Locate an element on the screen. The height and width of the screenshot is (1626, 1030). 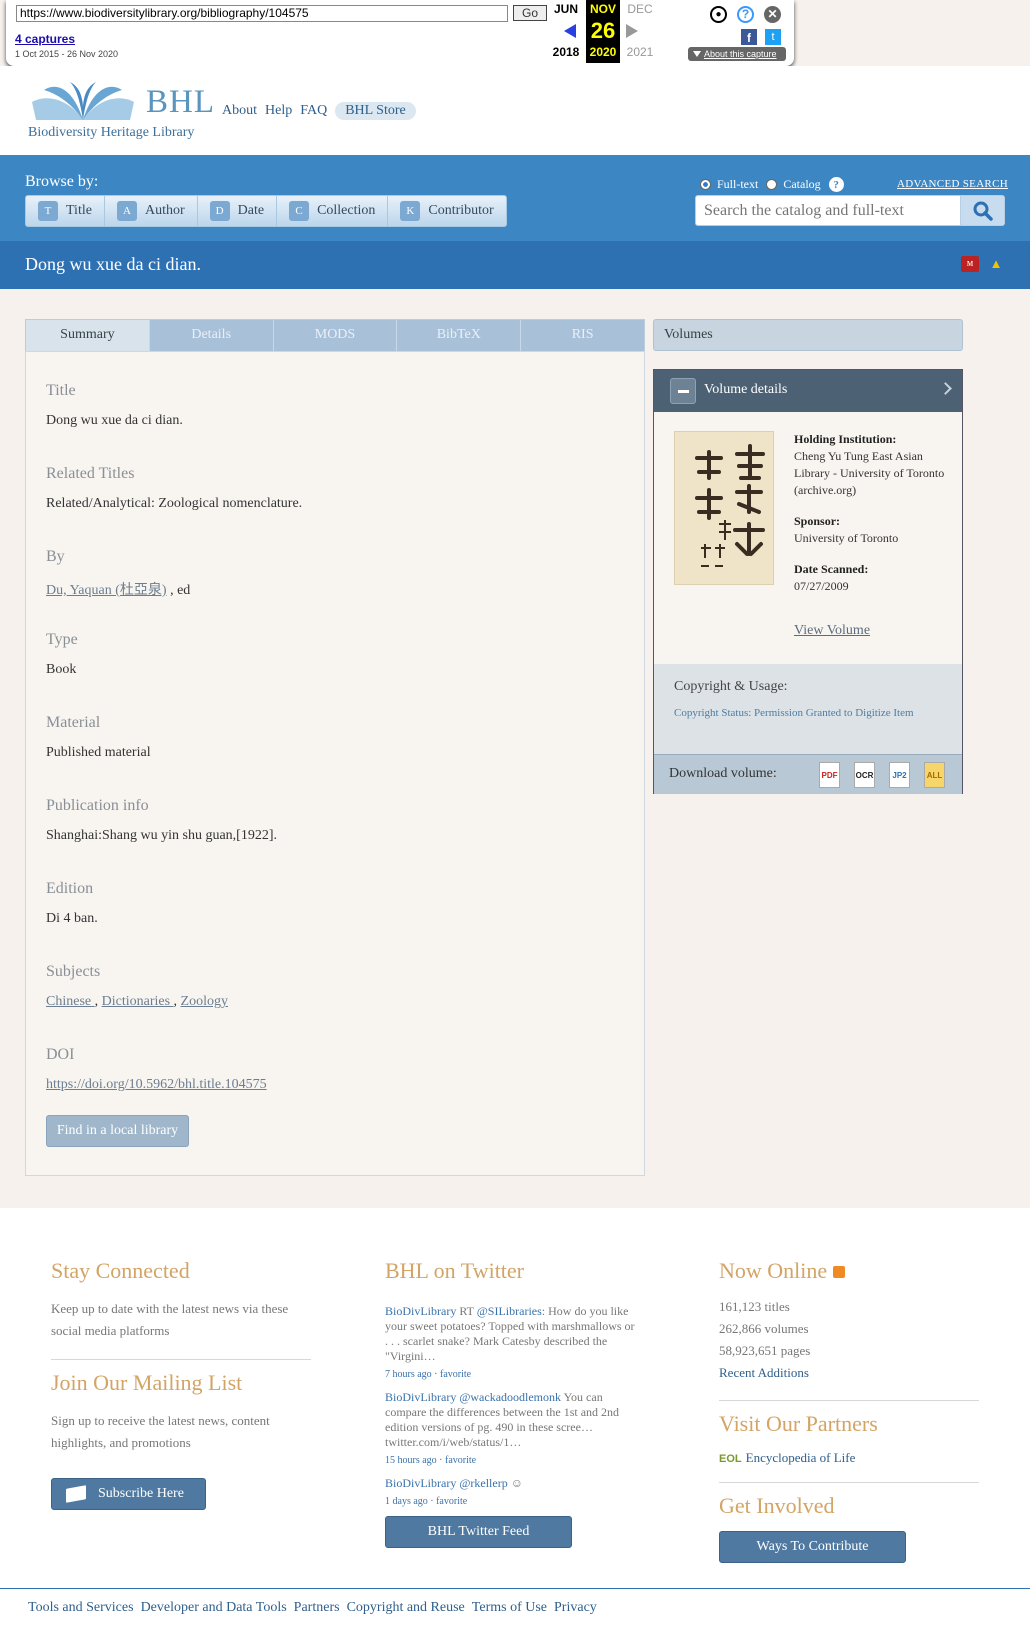
nav-faq: FAQ is located at coordinates (313, 111).